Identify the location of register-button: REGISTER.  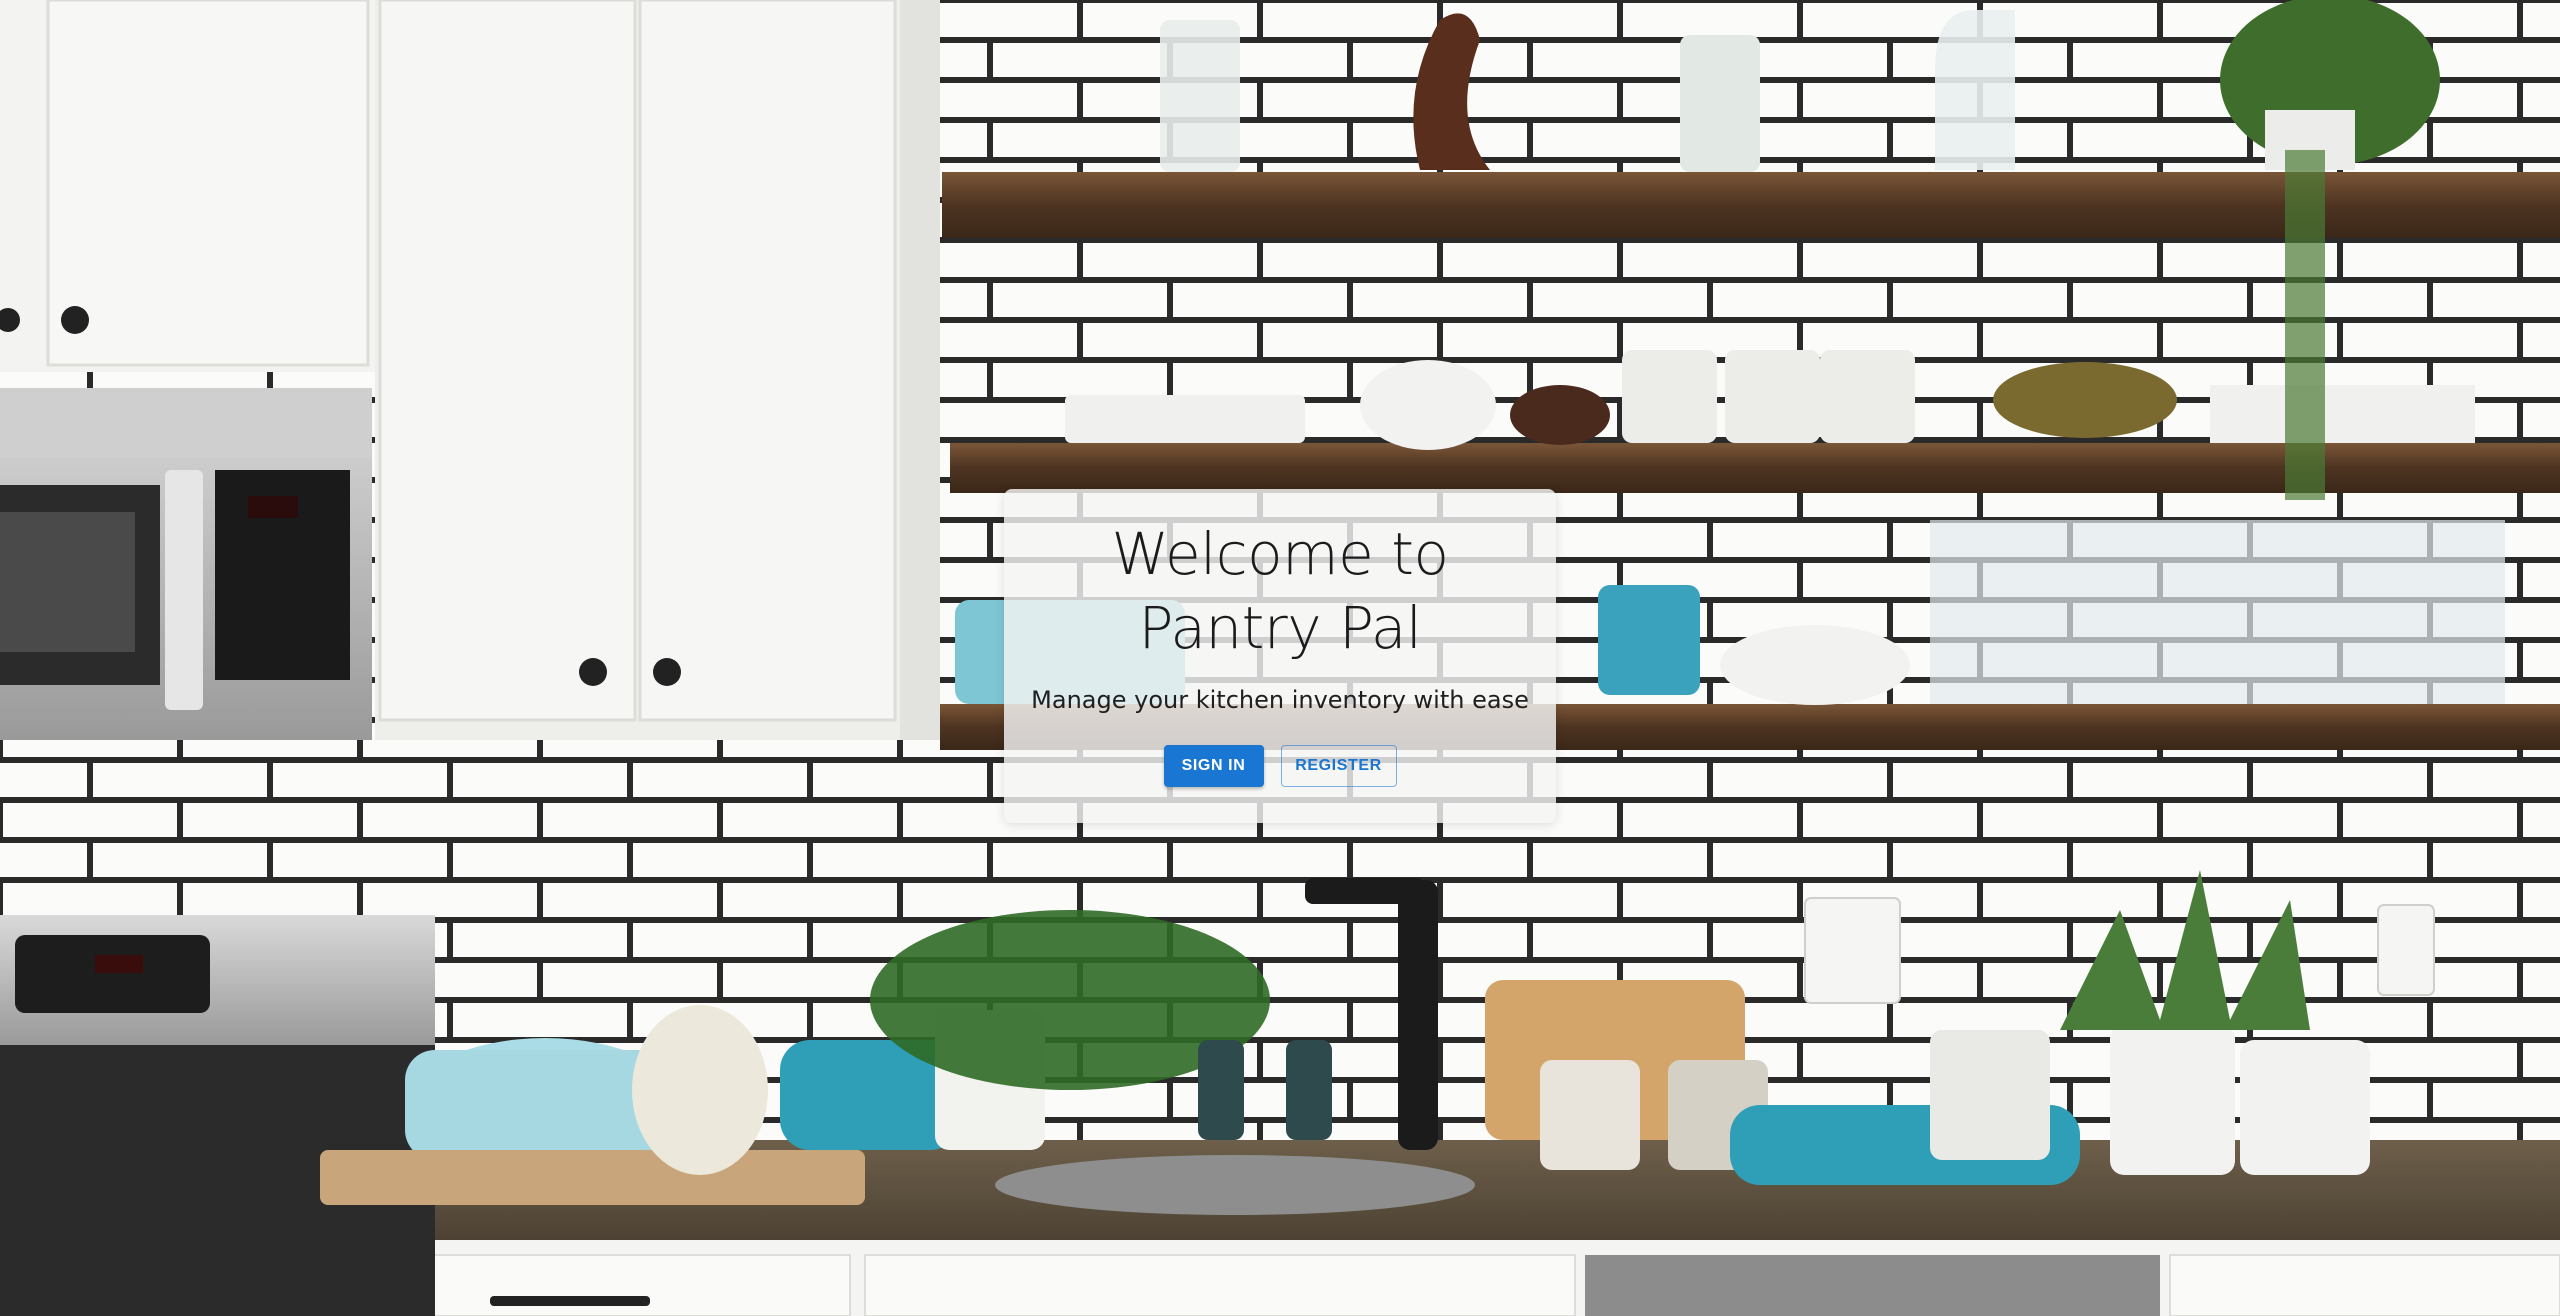
(1338, 766).